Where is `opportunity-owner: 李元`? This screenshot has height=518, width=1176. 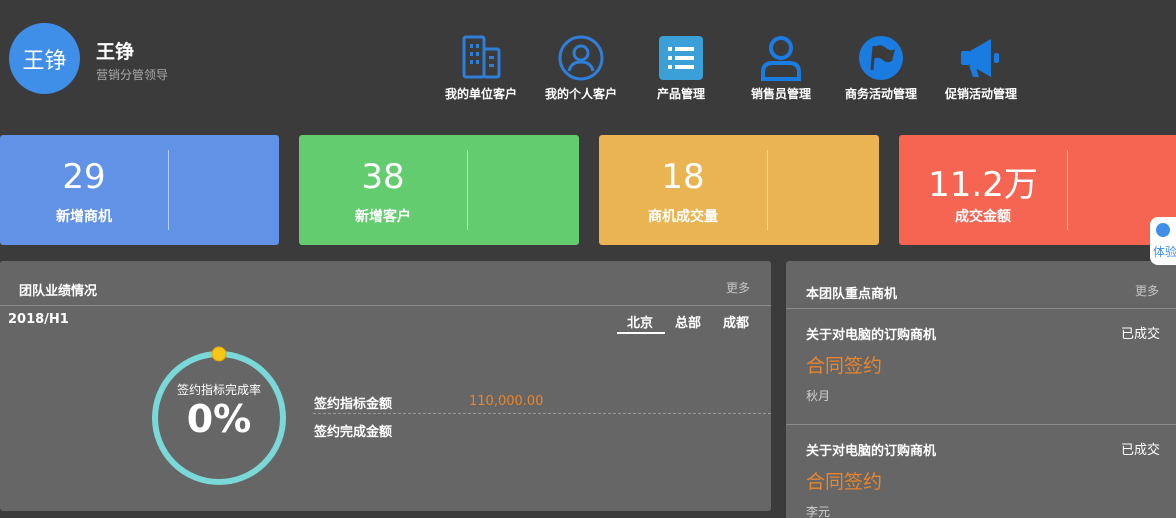 opportunity-owner: 李元 is located at coordinates (818, 511).